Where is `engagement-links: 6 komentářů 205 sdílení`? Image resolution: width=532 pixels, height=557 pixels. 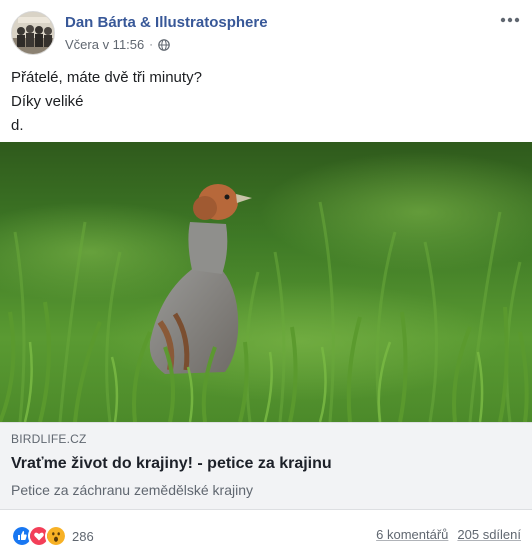 engagement-links: 6 komentářů 205 sdílení is located at coordinates (448, 534).